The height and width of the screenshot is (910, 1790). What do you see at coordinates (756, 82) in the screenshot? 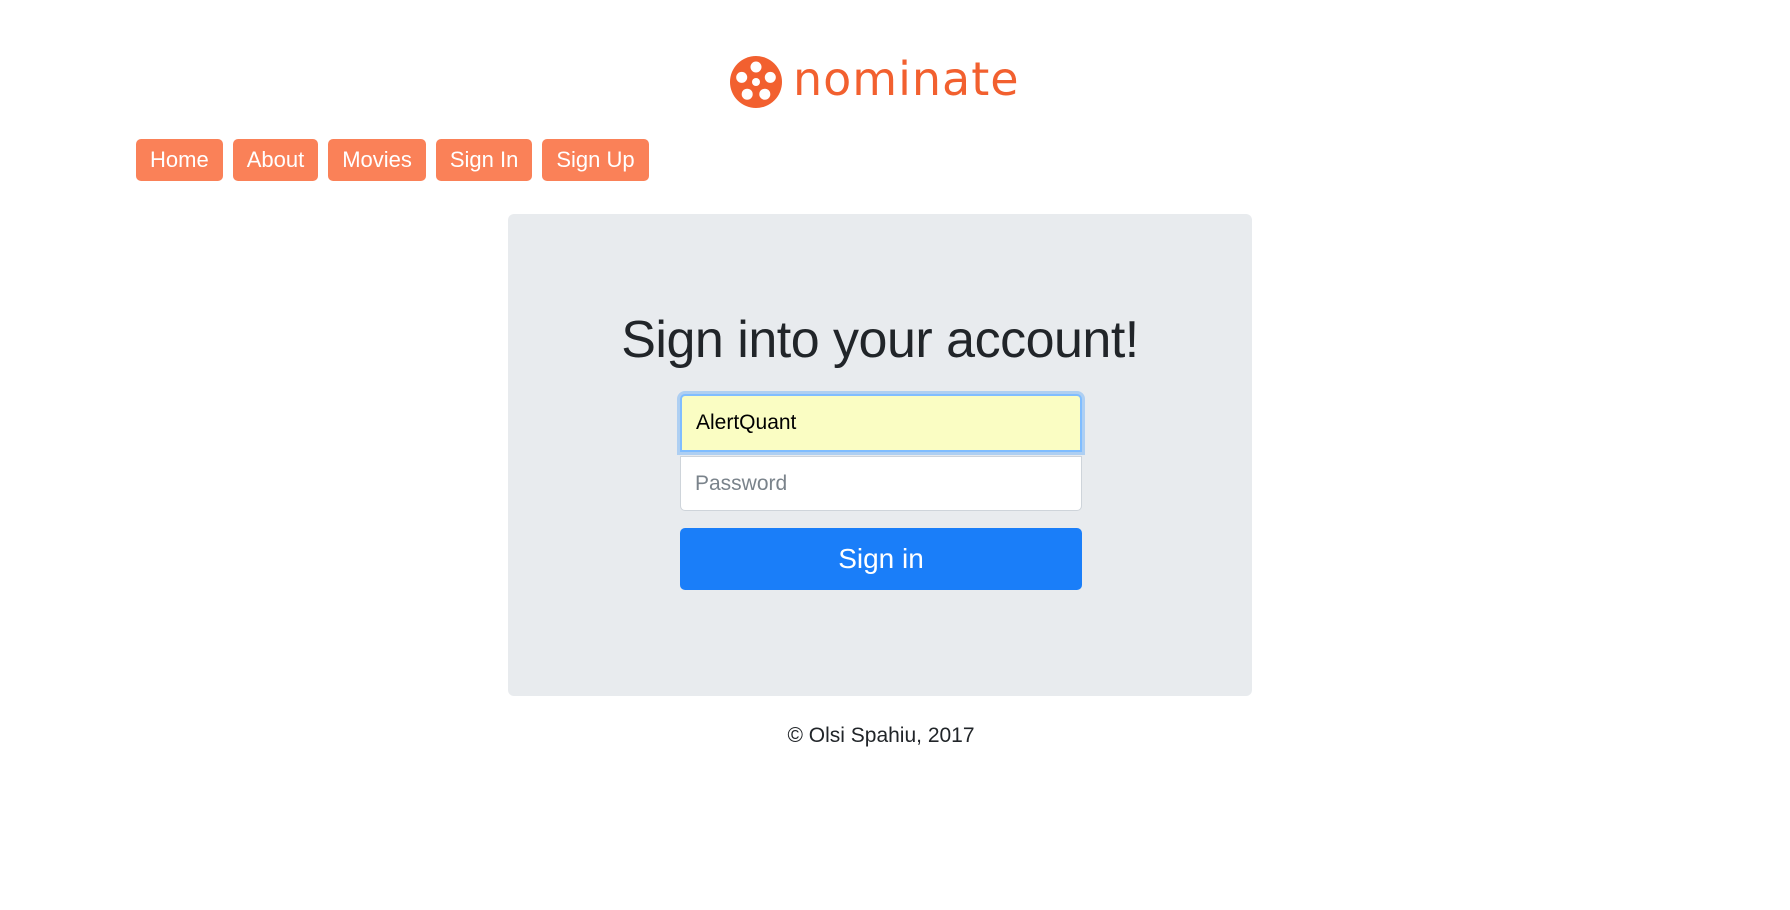
I see `film-reel-icon` at bounding box center [756, 82].